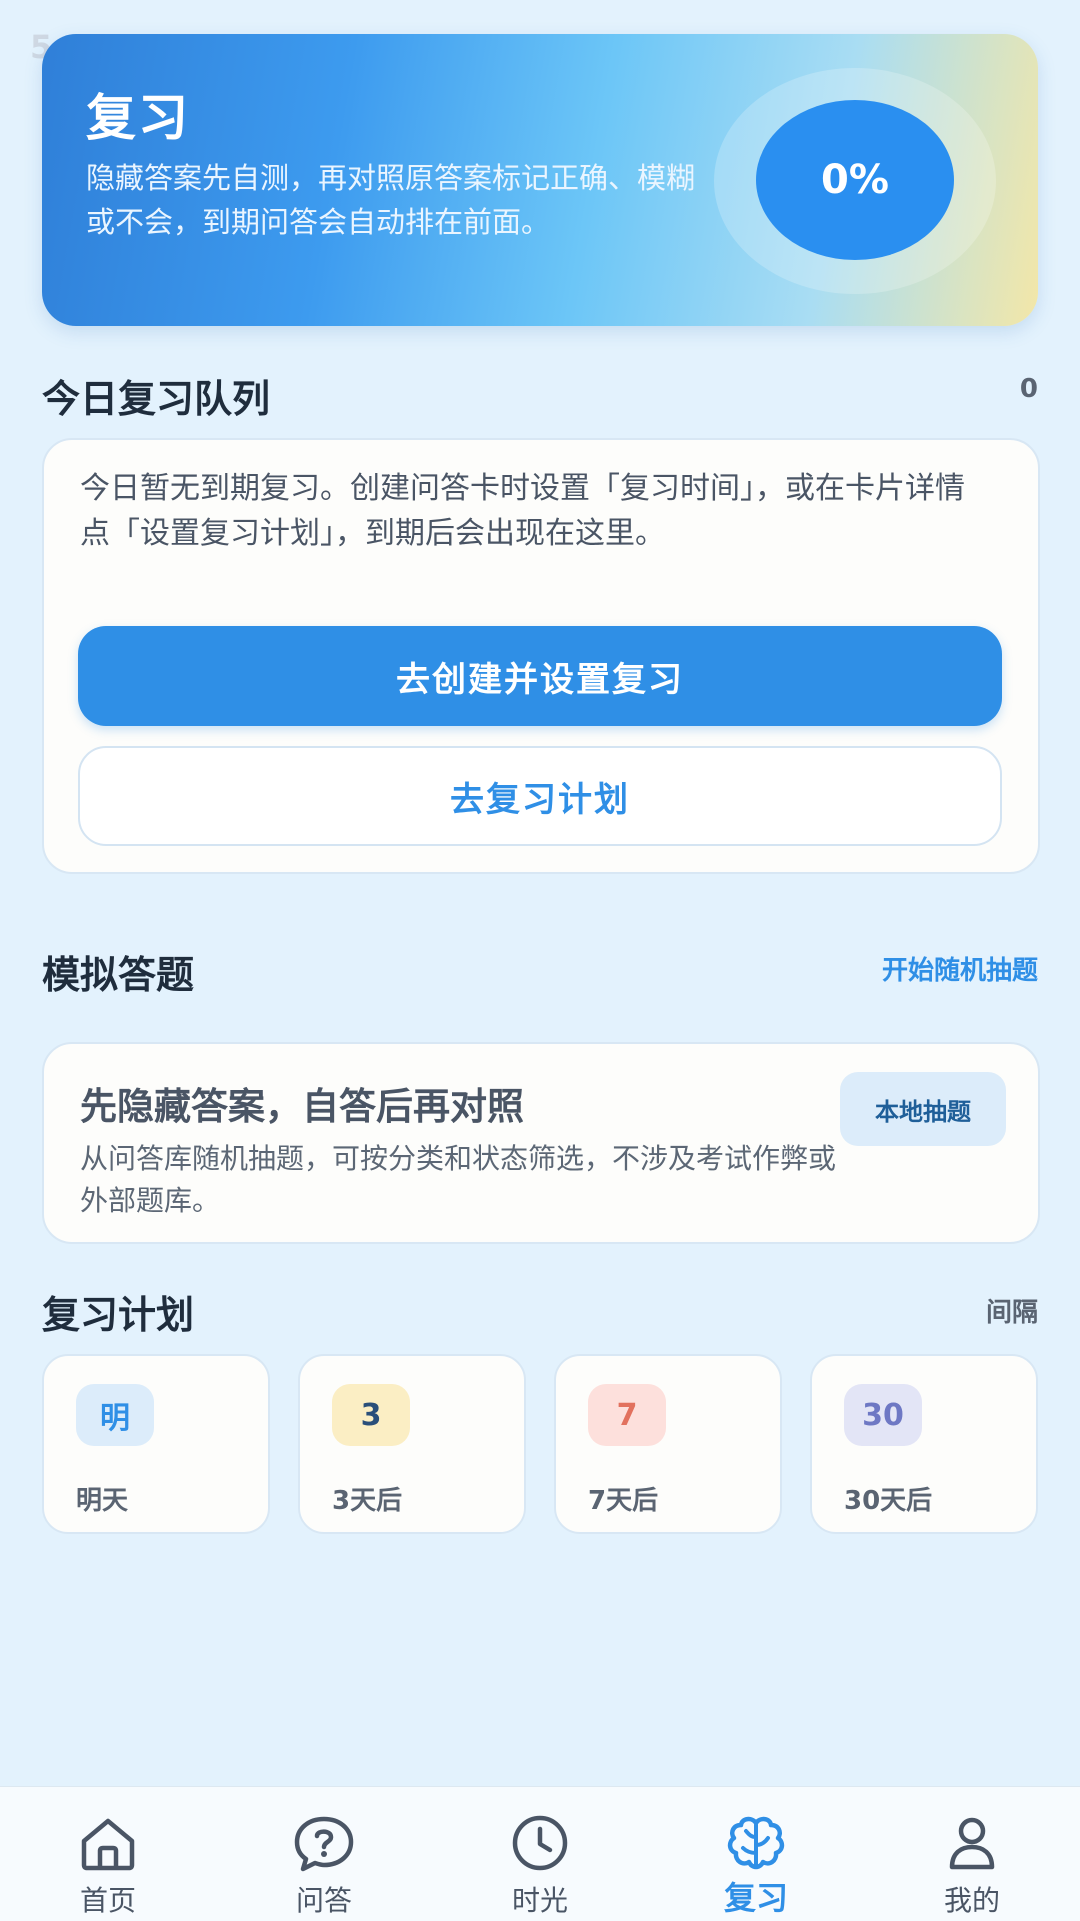 The height and width of the screenshot is (1921, 1080). Describe the element at coordinates (888, 1501) in the screenshot. I see `plan-label: 30天后` at that location.